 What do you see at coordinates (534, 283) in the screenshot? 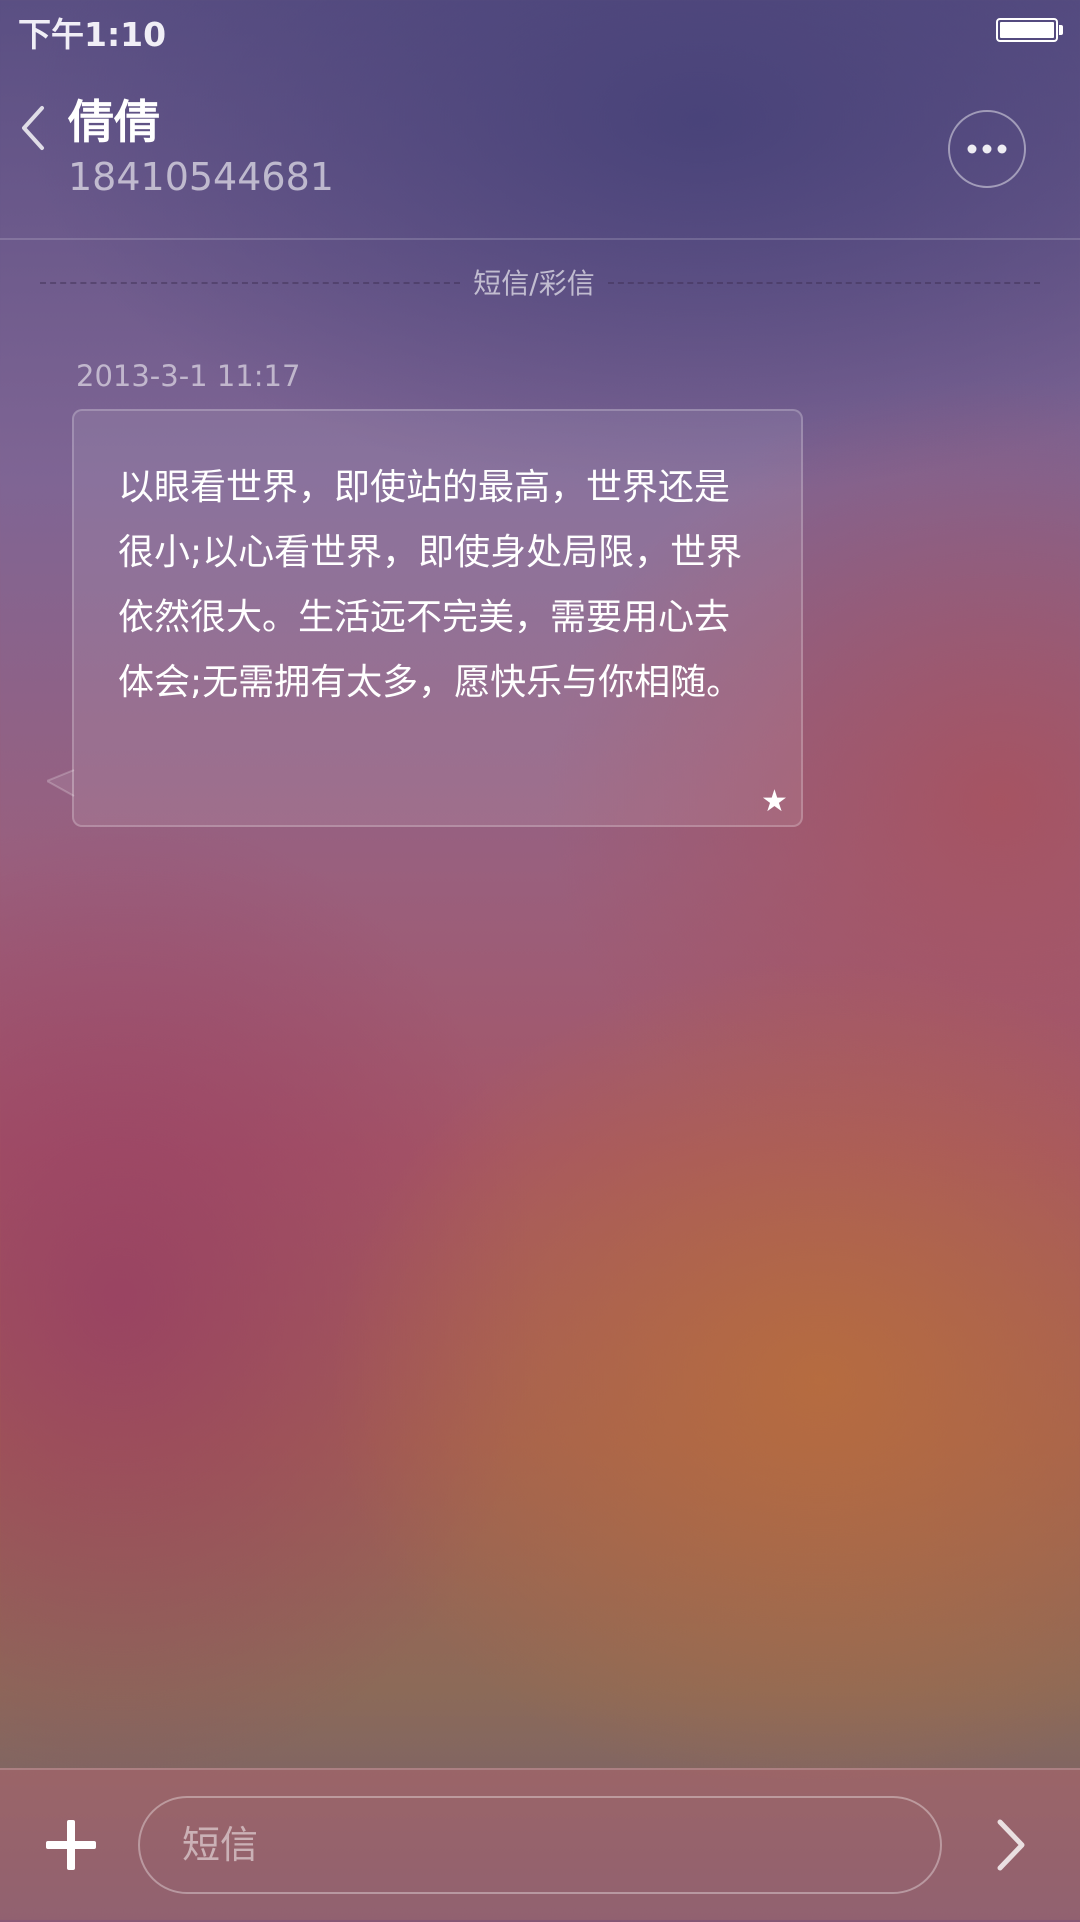
I see `message-type-label: 短信/彩信` at bounding box center [534, 283].